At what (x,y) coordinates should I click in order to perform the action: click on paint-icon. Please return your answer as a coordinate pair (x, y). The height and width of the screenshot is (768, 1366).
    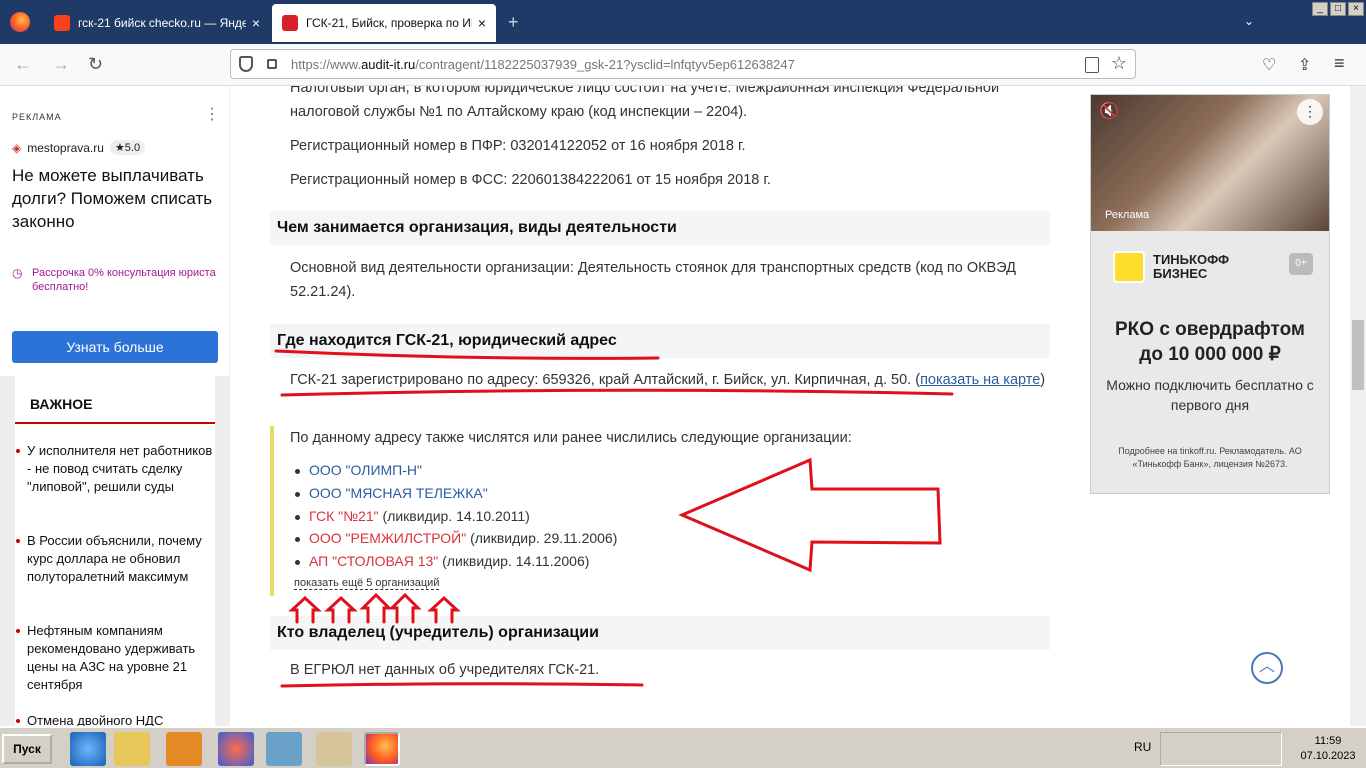
    Looking at the image, I should click on (334, 749).